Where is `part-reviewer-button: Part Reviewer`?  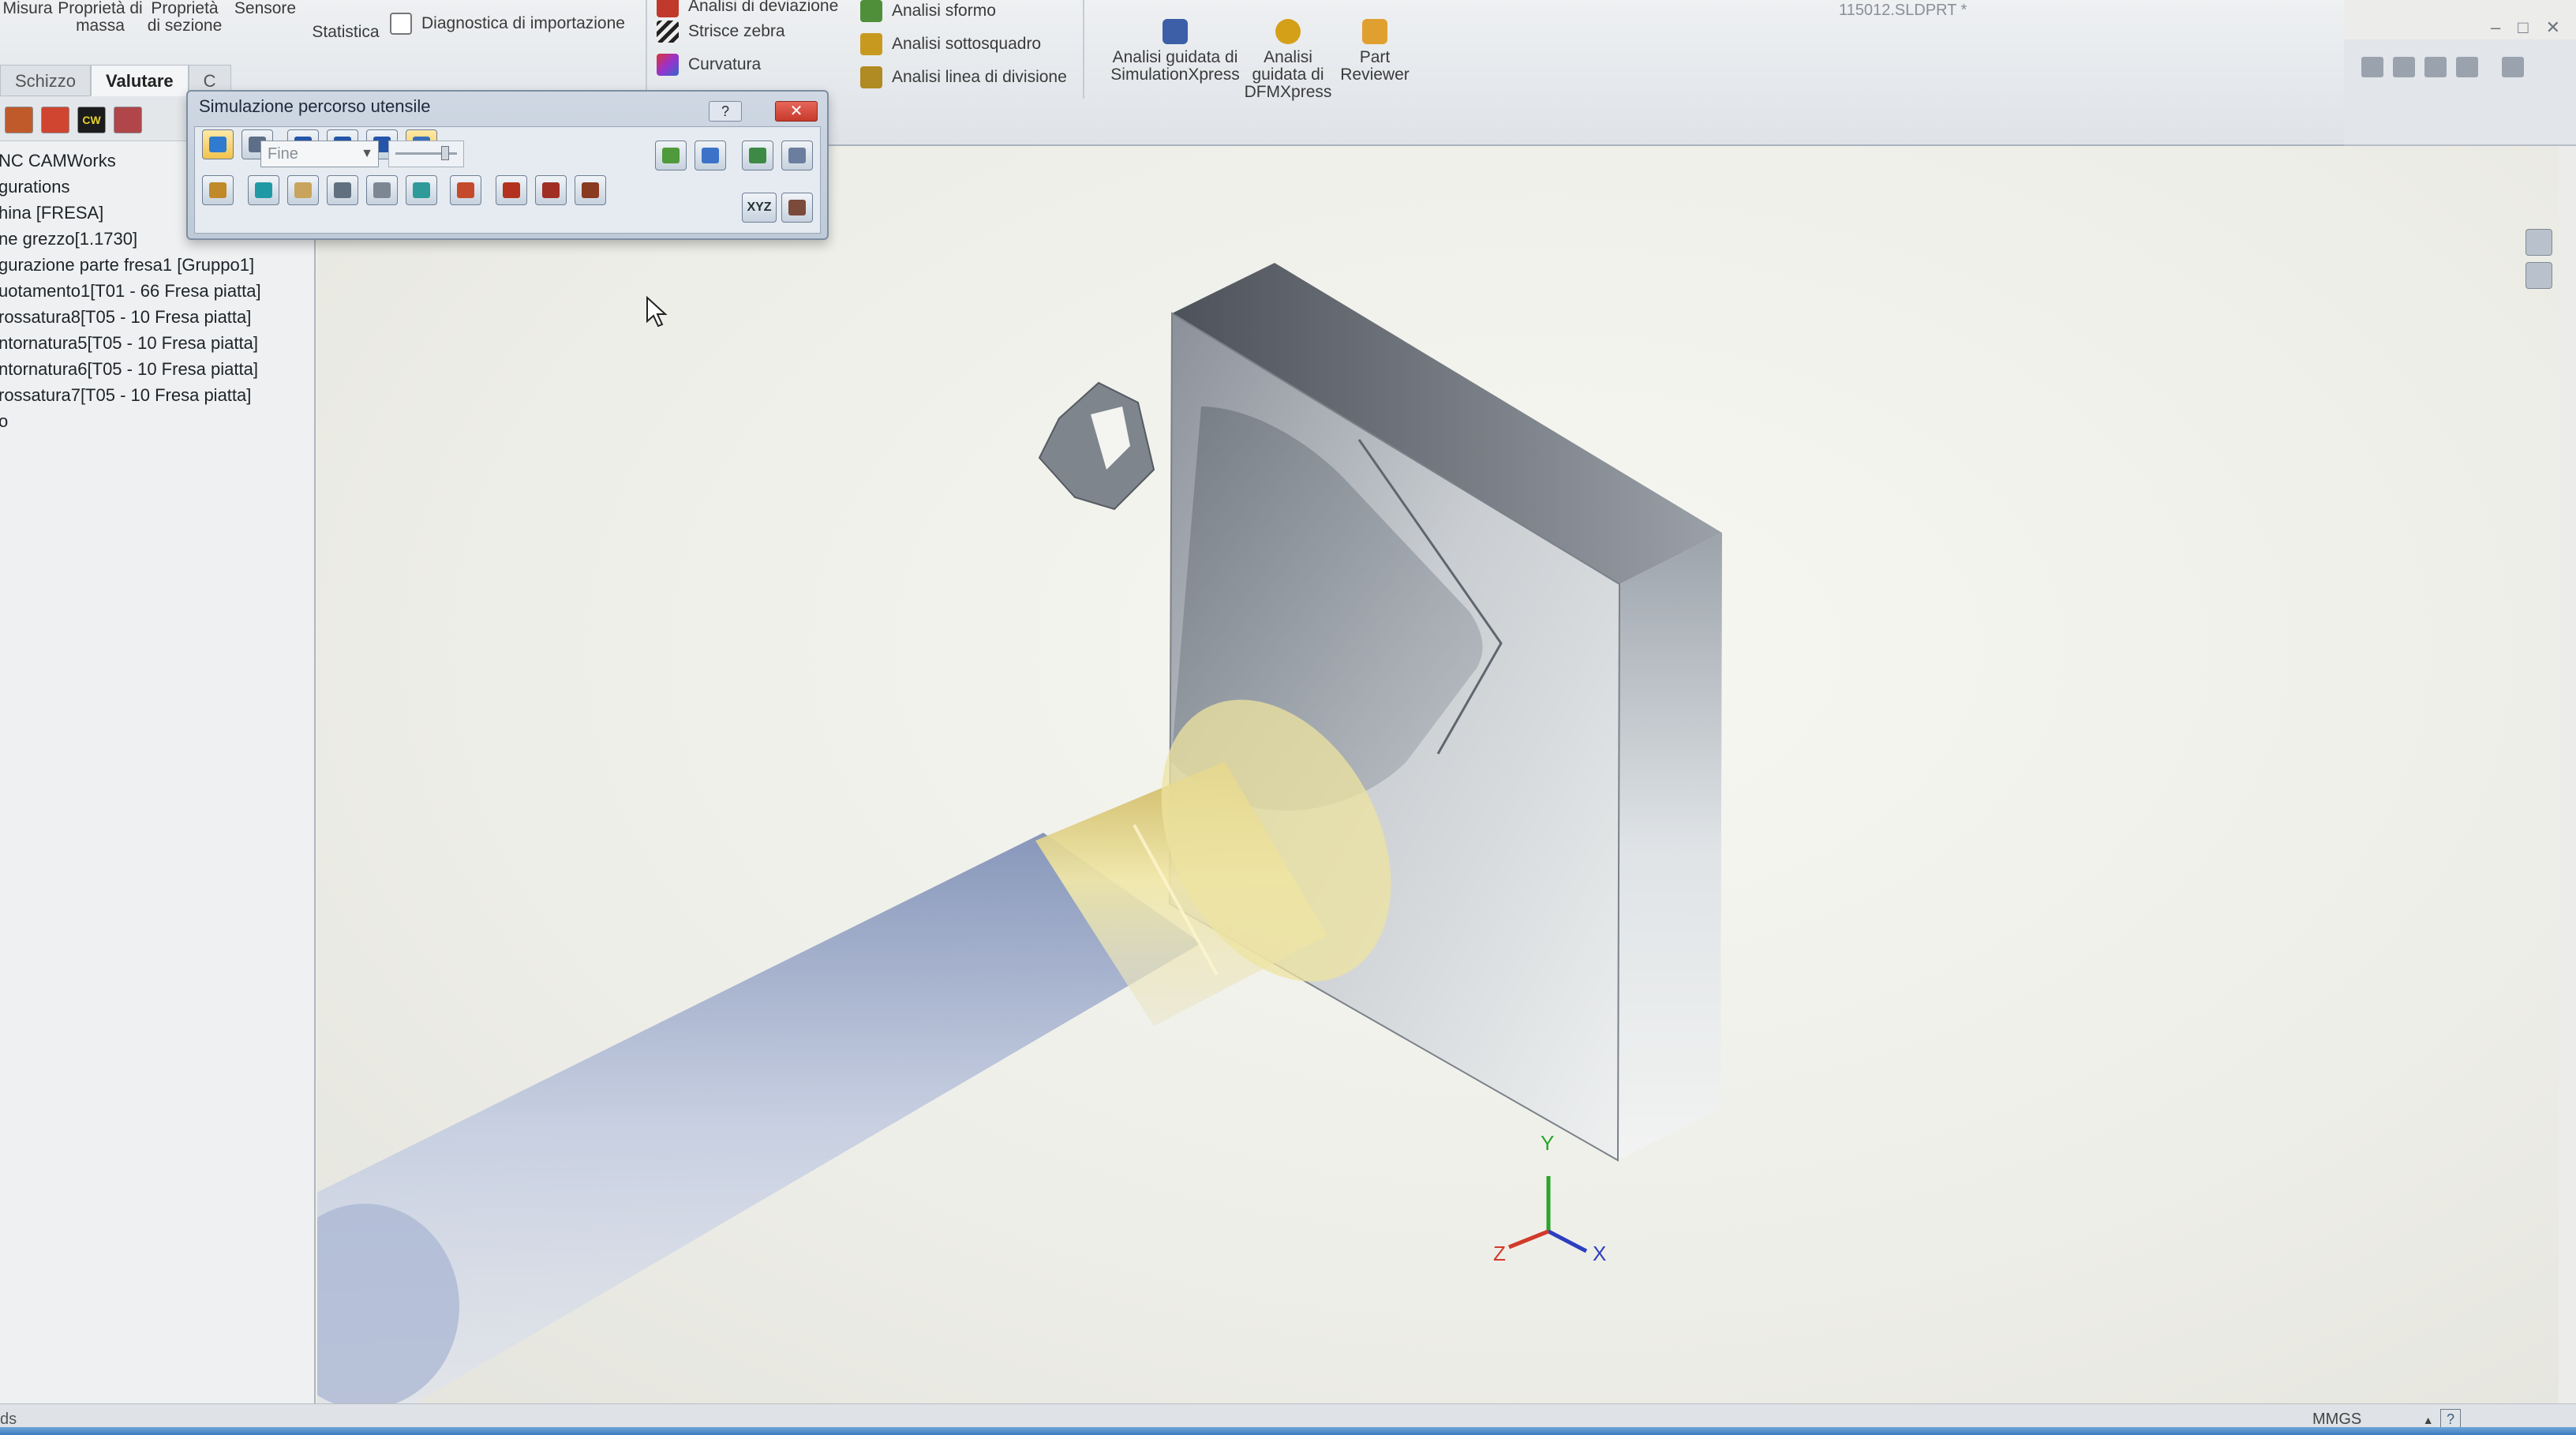 part-reviewer-button: Part Reviewer is located at coordinates (1374, 51).